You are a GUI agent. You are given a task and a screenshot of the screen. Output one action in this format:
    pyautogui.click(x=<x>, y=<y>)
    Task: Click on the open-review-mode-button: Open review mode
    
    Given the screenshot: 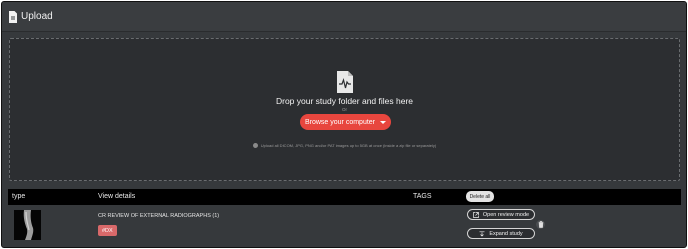 What is the action you would take?
    pyautogui.click(x=501, y=214)
    